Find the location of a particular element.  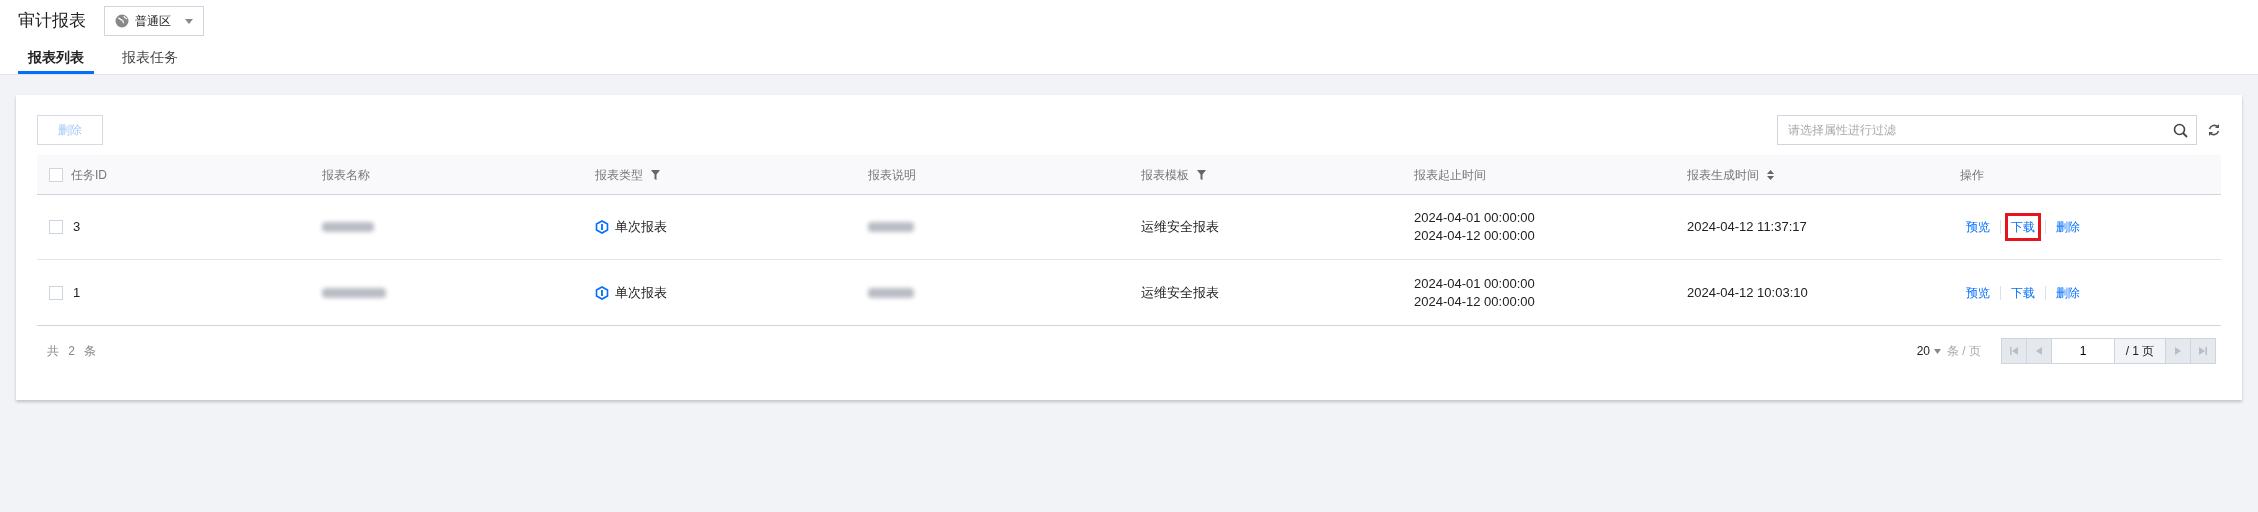

search-field: 请选择属性进行过滤 is located at coordinates (1987, 130).